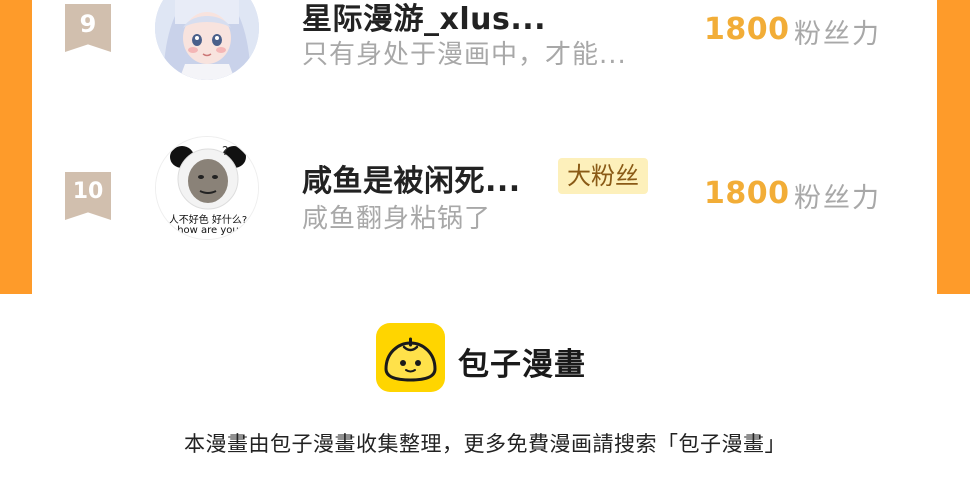 The width and height of the screenshot is (970, 494). Describe the element at coordinates (208, 230) in the screenshot. I see `avatar-caption-english: how are you` at that location.